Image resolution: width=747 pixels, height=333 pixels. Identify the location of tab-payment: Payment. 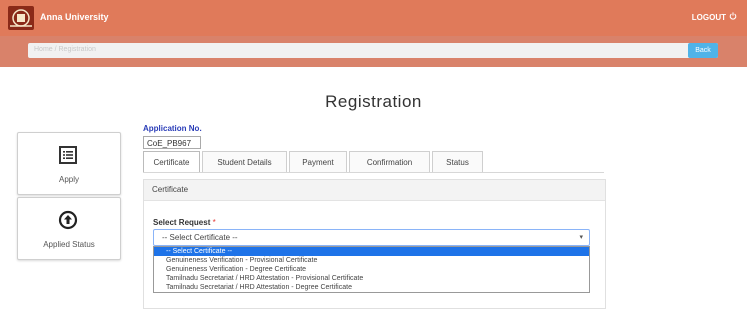
(318, 161).